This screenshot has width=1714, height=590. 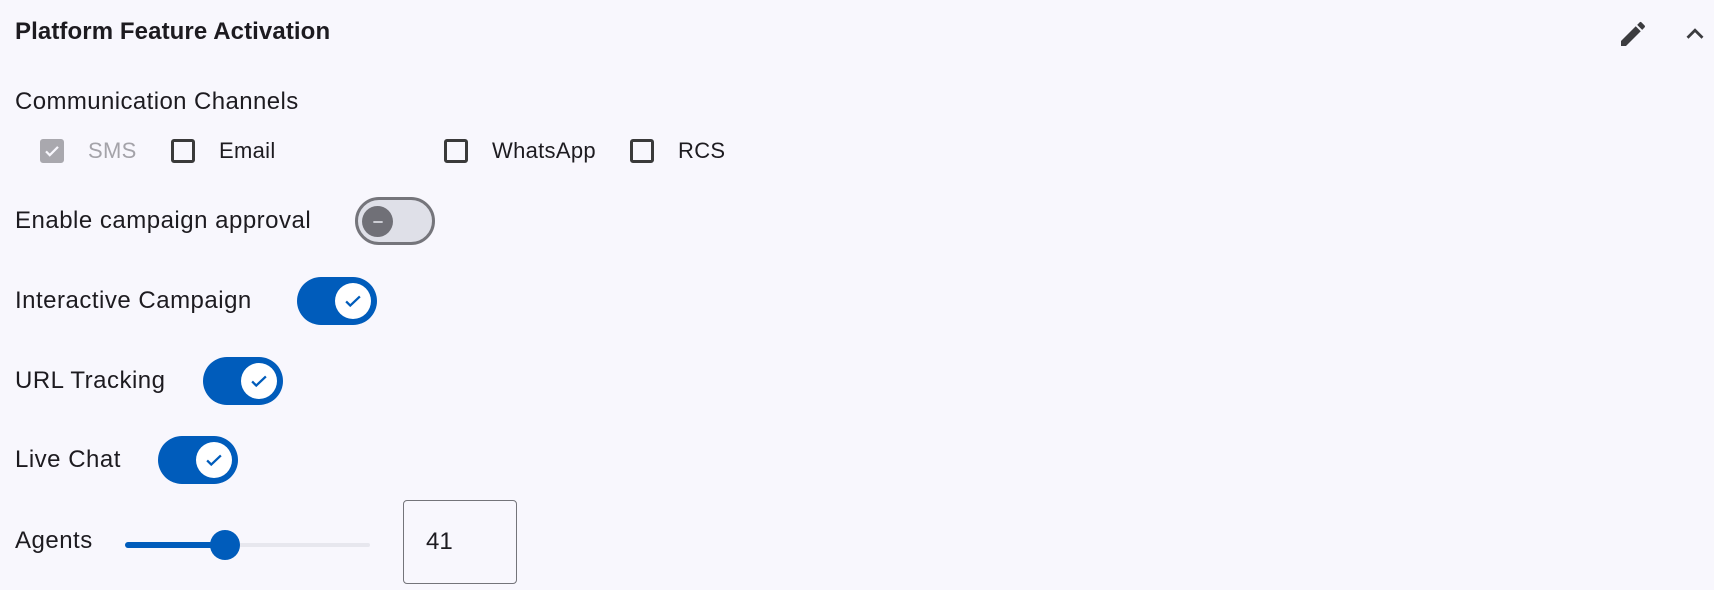 What do you see at coordinates (90, 380) in the screenshot?
I see `url-tracking-label: URL Tracking` at bounding box center [90, 380].